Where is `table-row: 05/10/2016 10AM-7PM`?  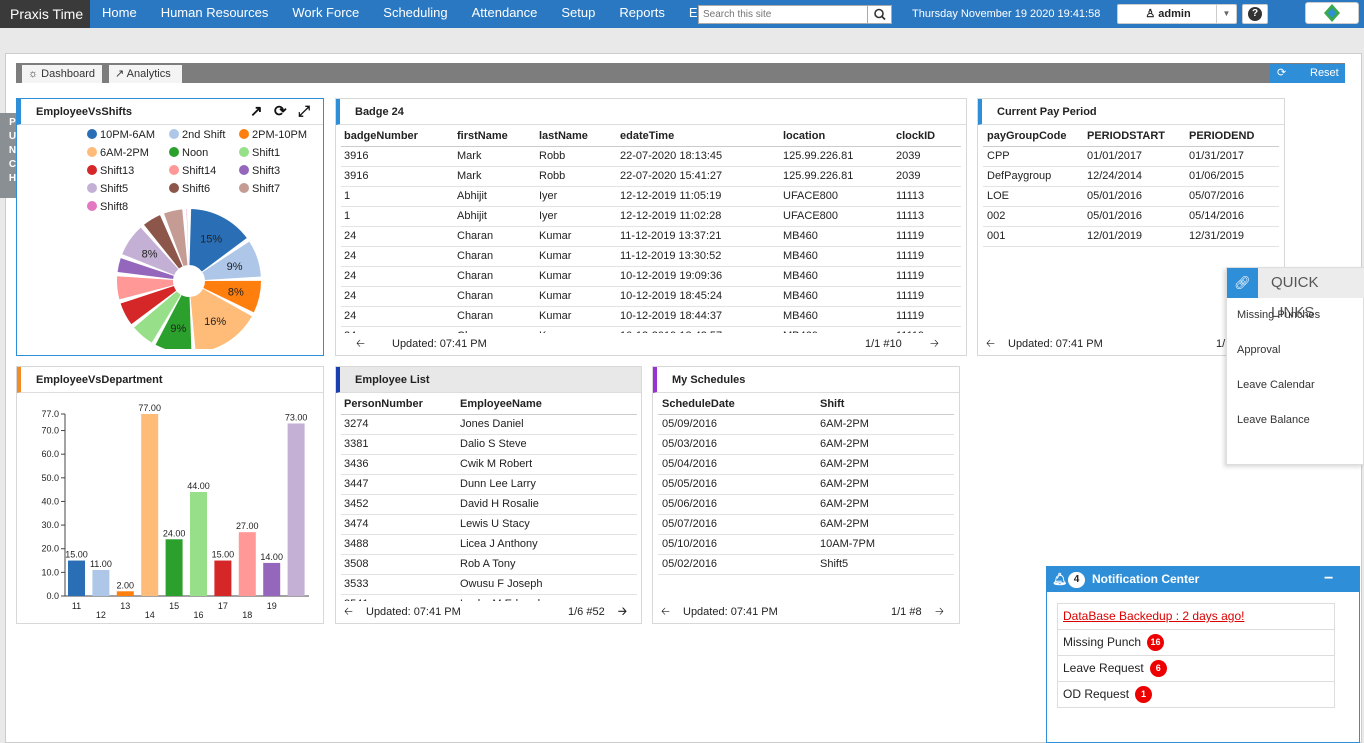 table-row: 05/10/2016 10AM-7PM is located at coordinates (806, 544).